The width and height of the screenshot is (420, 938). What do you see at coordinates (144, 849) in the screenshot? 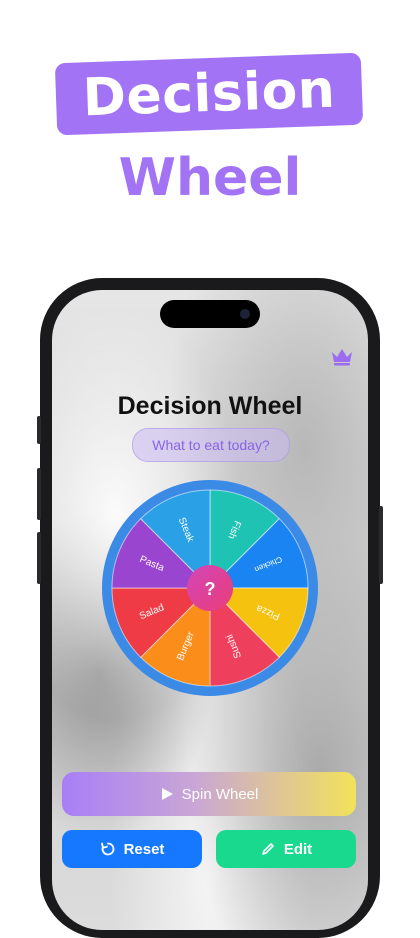
I see `reset-label: Reset` at bounding box center [144, 849].